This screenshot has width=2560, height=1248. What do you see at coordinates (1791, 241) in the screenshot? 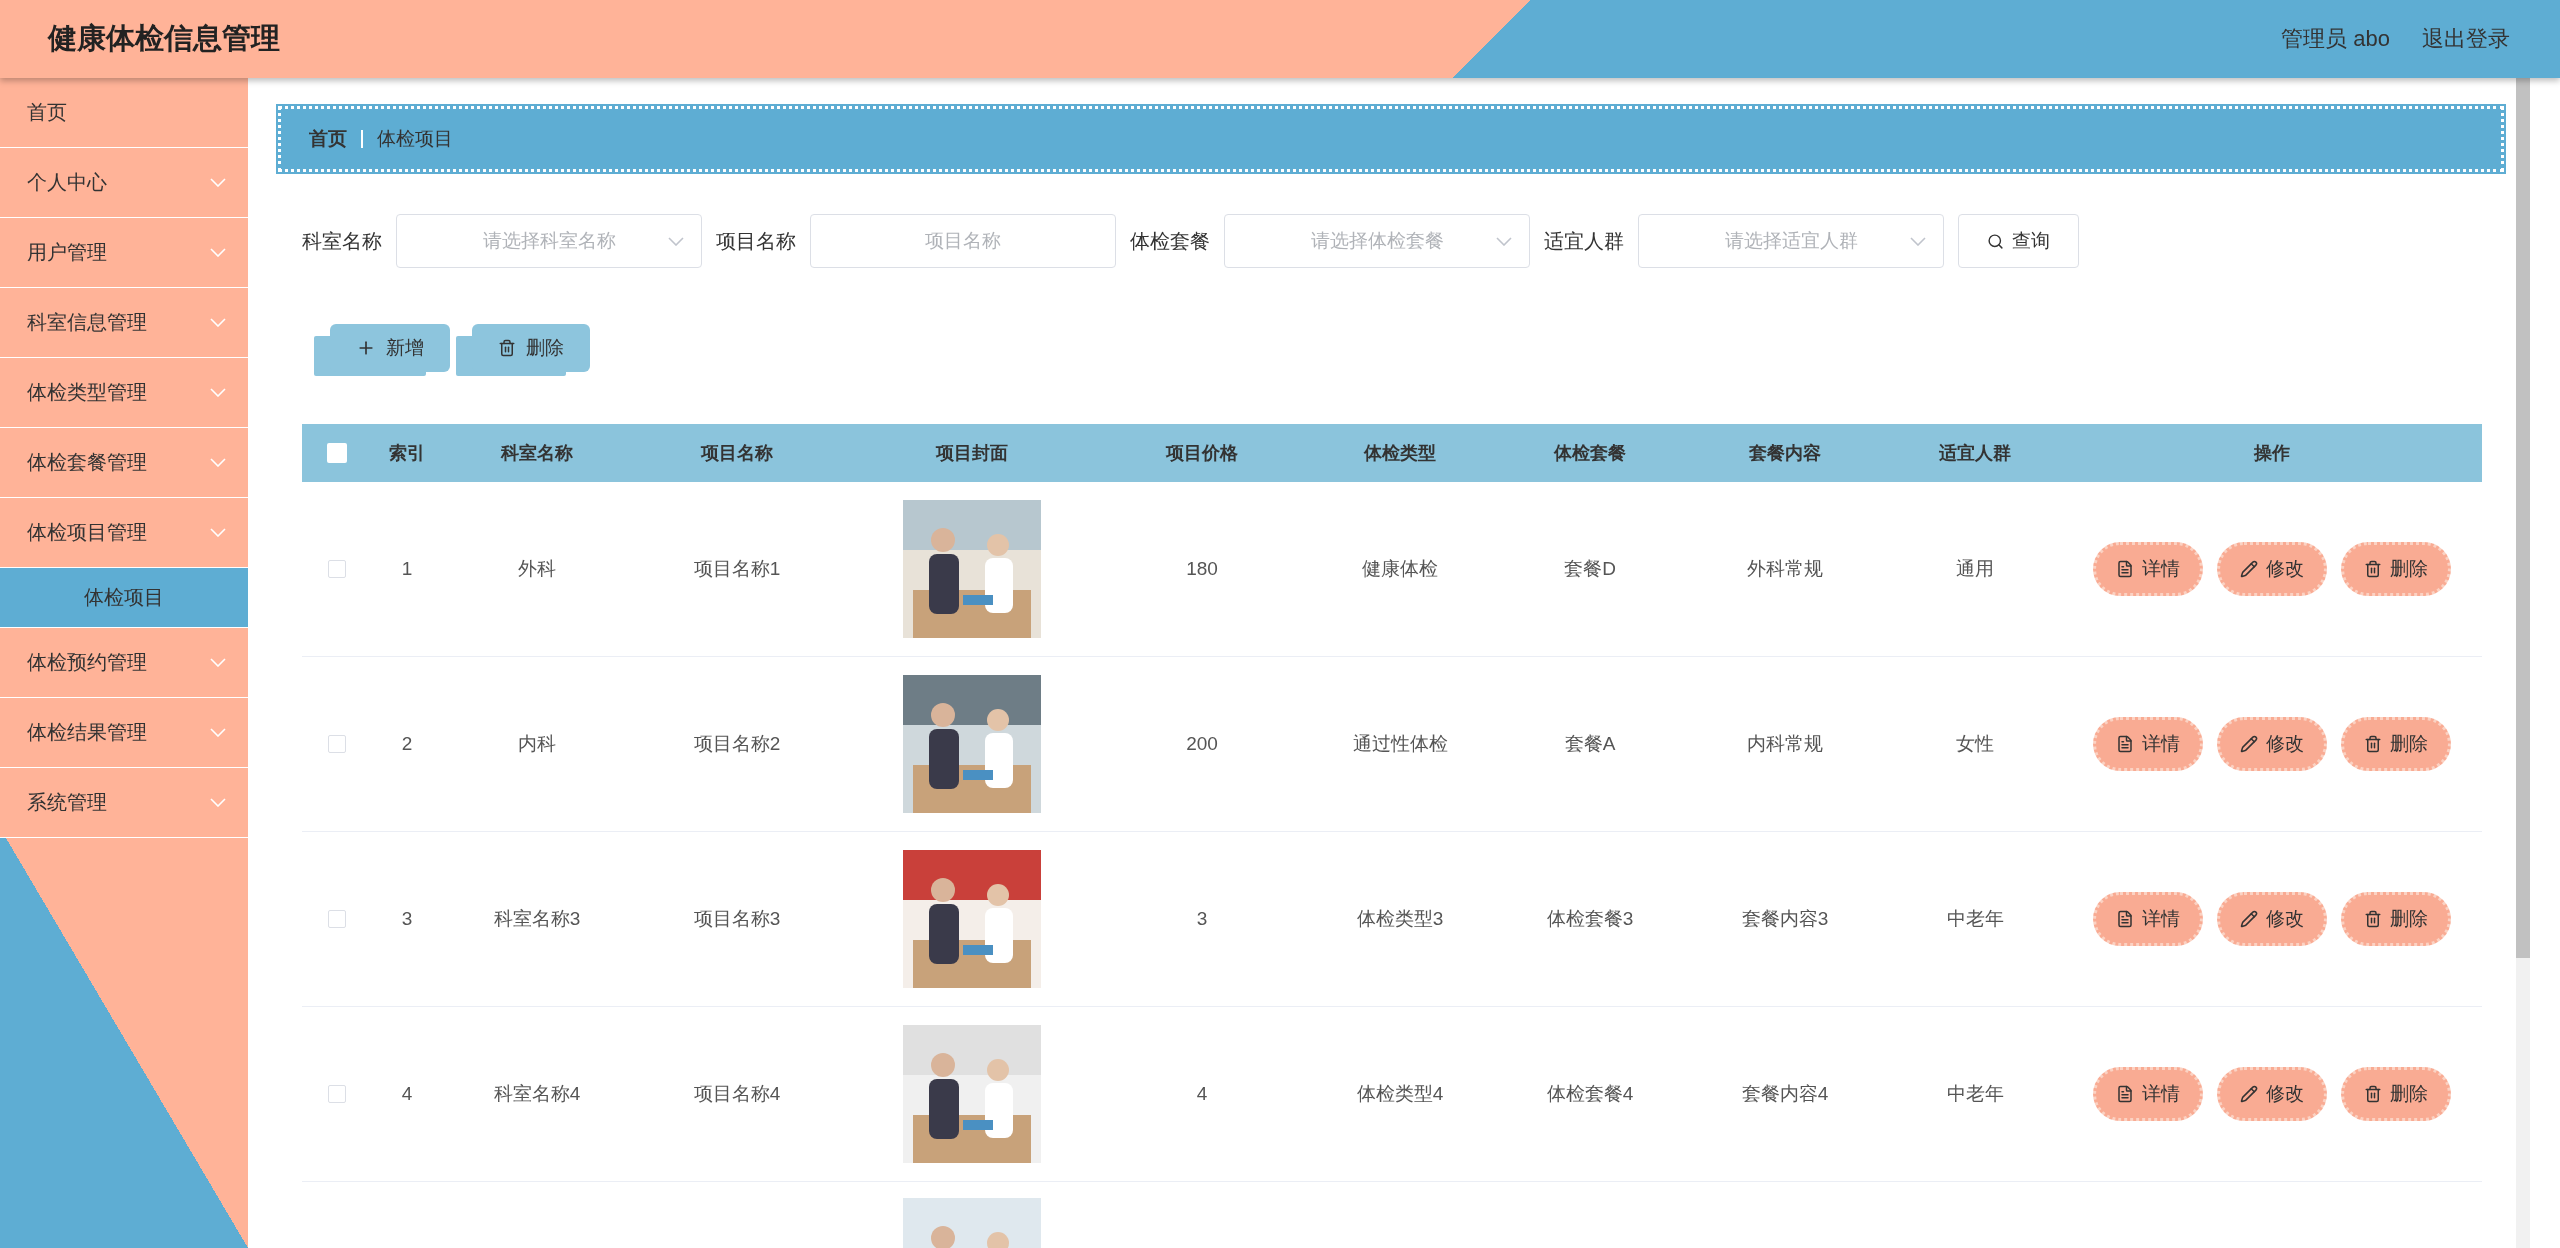
I see `select-field: 请选择适宜人群` at bounding box center [1791, 241].